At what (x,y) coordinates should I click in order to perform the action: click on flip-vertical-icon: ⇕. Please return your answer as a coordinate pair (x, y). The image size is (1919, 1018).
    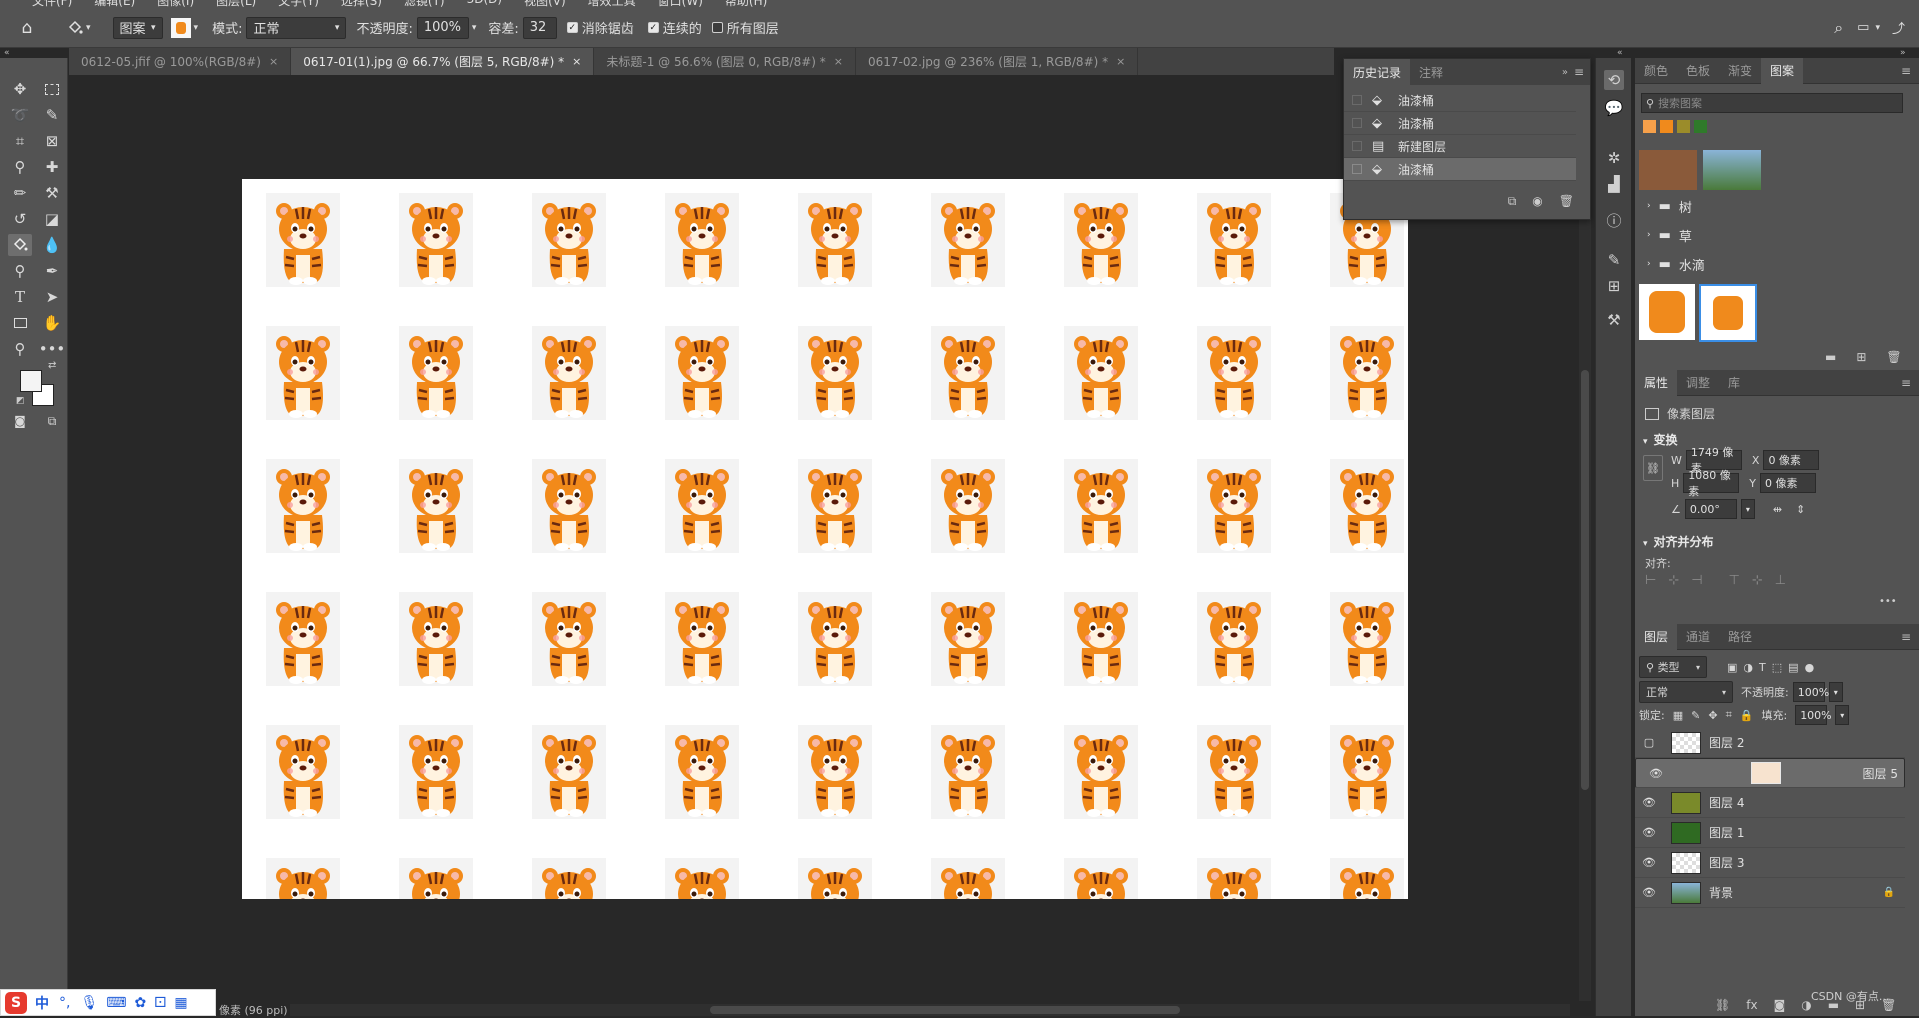
    Looking at the image, I should click on (1800, 509).